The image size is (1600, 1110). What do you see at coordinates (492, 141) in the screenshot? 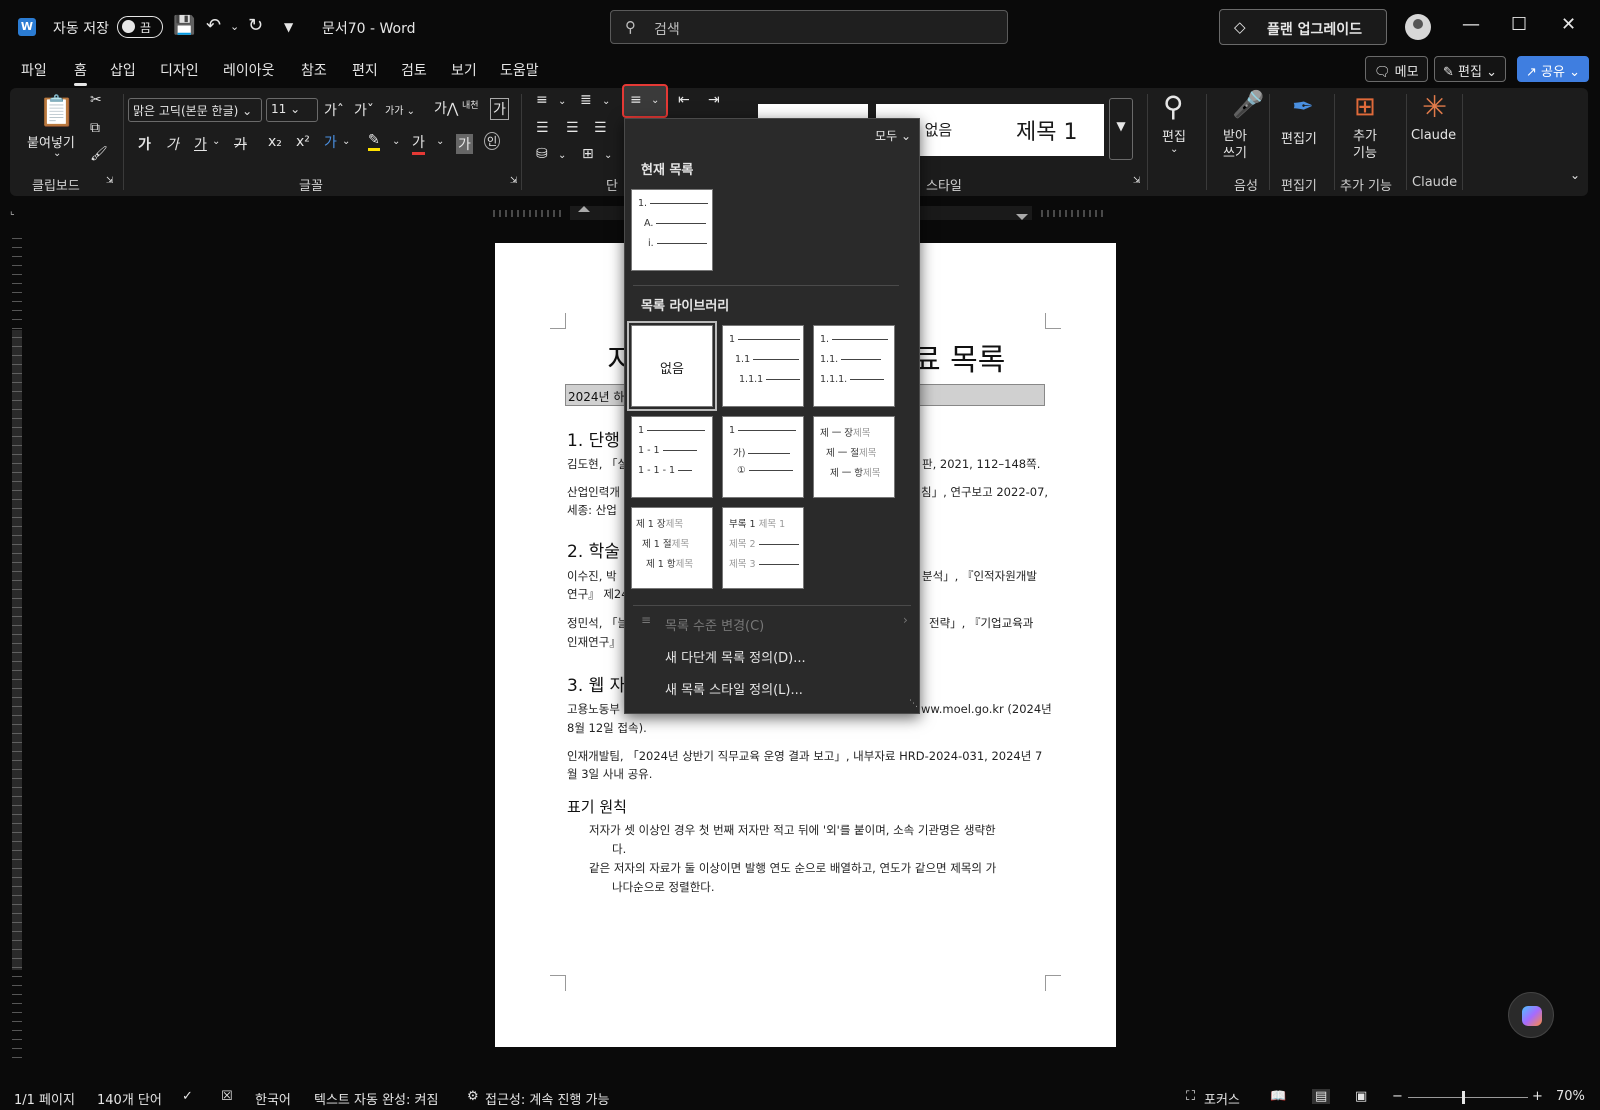
I see `enclose-circle-icon: 인` at bounding box center [492, 141].